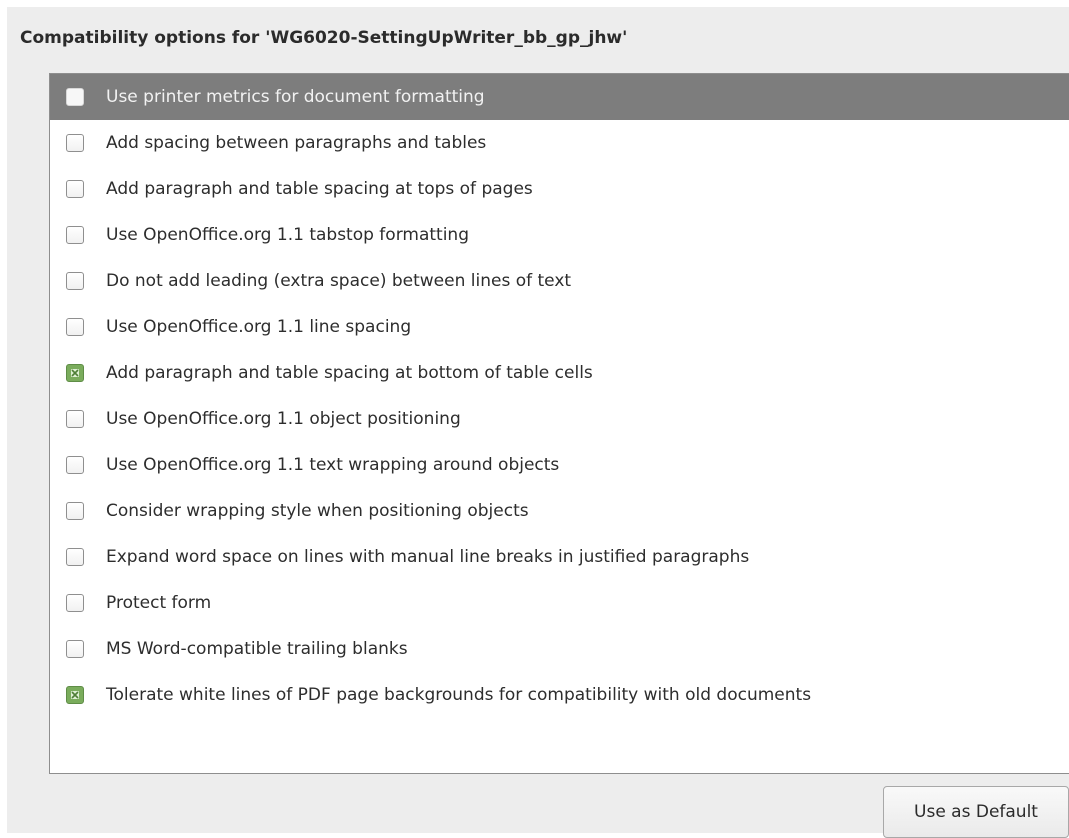  Describe the element at coordinates (257, 649) in the screenshot. I see `option-label: MS Word-compatible trailing blanks` at that location.